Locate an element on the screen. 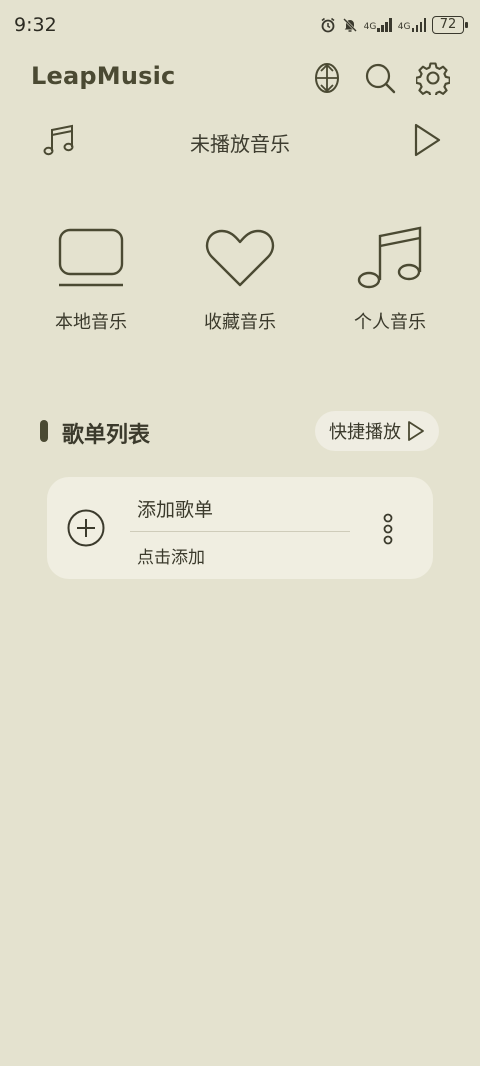  section-indicator is located at coordinates (44, 431).